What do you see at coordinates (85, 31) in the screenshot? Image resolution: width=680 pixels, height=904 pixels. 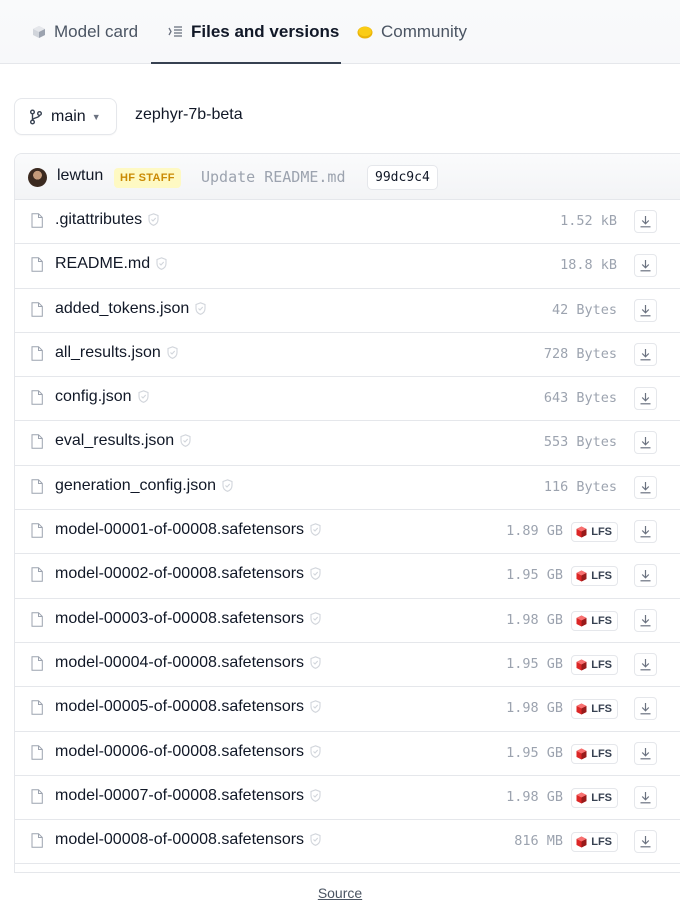 I see `tab-model-card: Model card` at bounding box center [85, 31].